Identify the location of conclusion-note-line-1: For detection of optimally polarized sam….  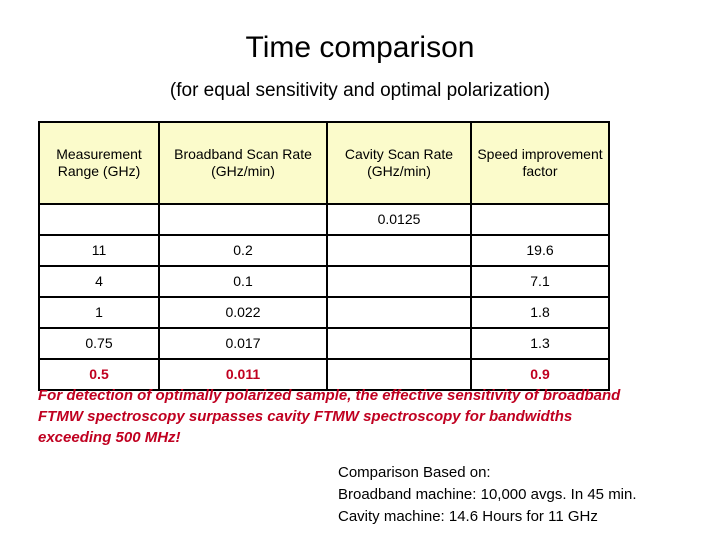
(329, 395).